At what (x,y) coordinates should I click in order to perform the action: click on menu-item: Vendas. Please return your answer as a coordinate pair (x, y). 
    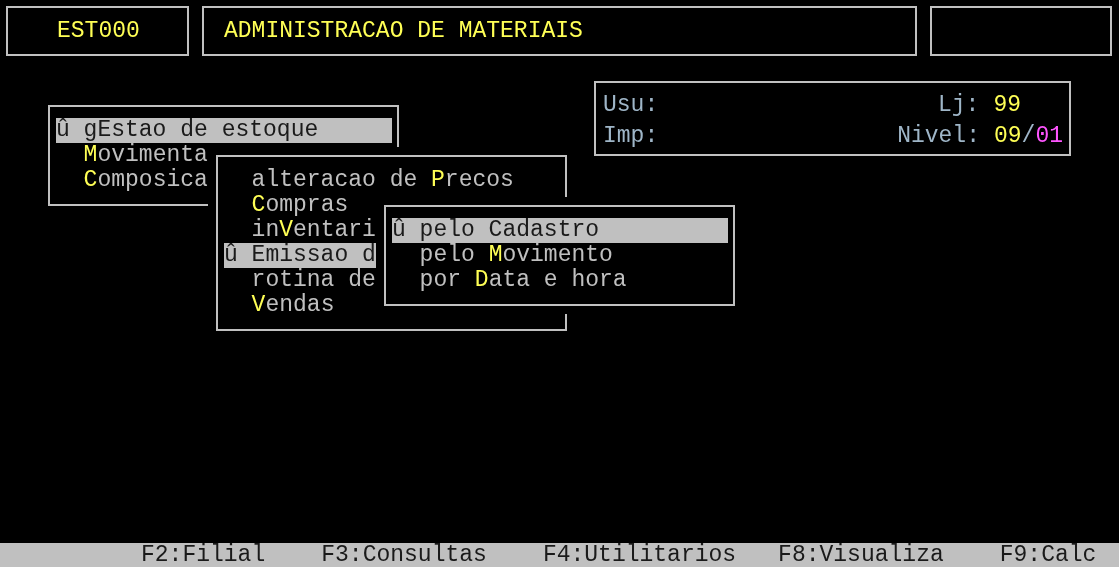
    Looking at the image, I should click on (279, 305).